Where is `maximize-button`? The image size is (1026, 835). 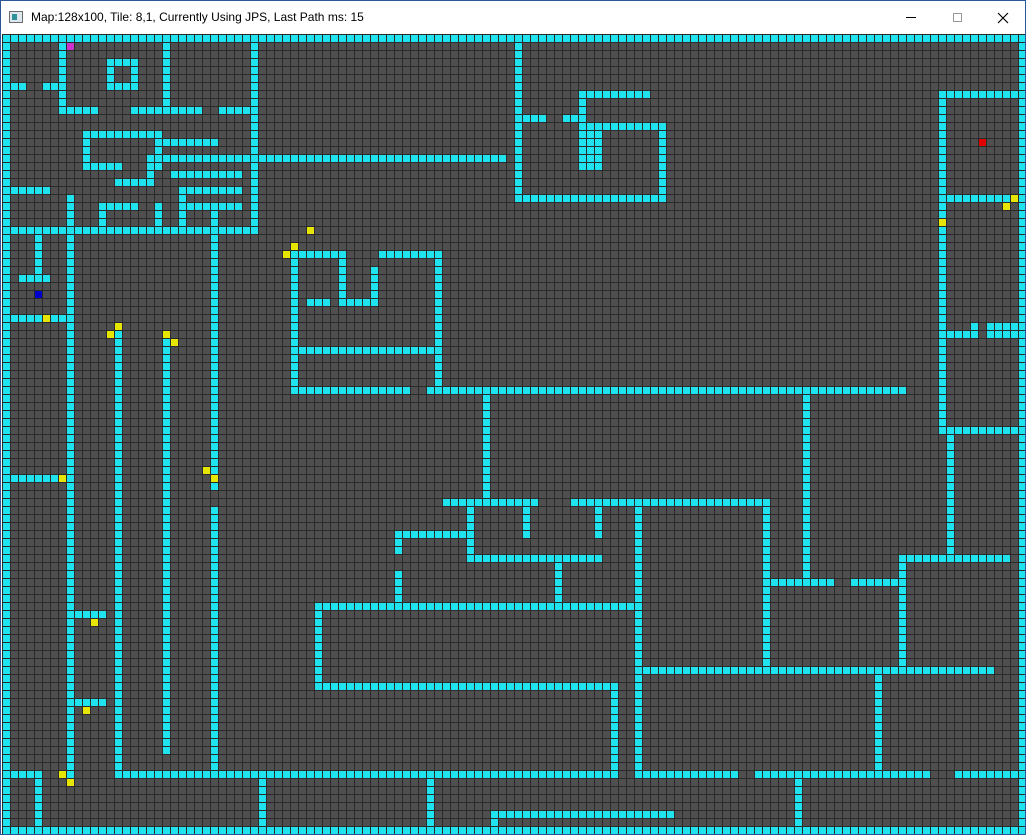
maximize-button is located at coordinates (957, 17).